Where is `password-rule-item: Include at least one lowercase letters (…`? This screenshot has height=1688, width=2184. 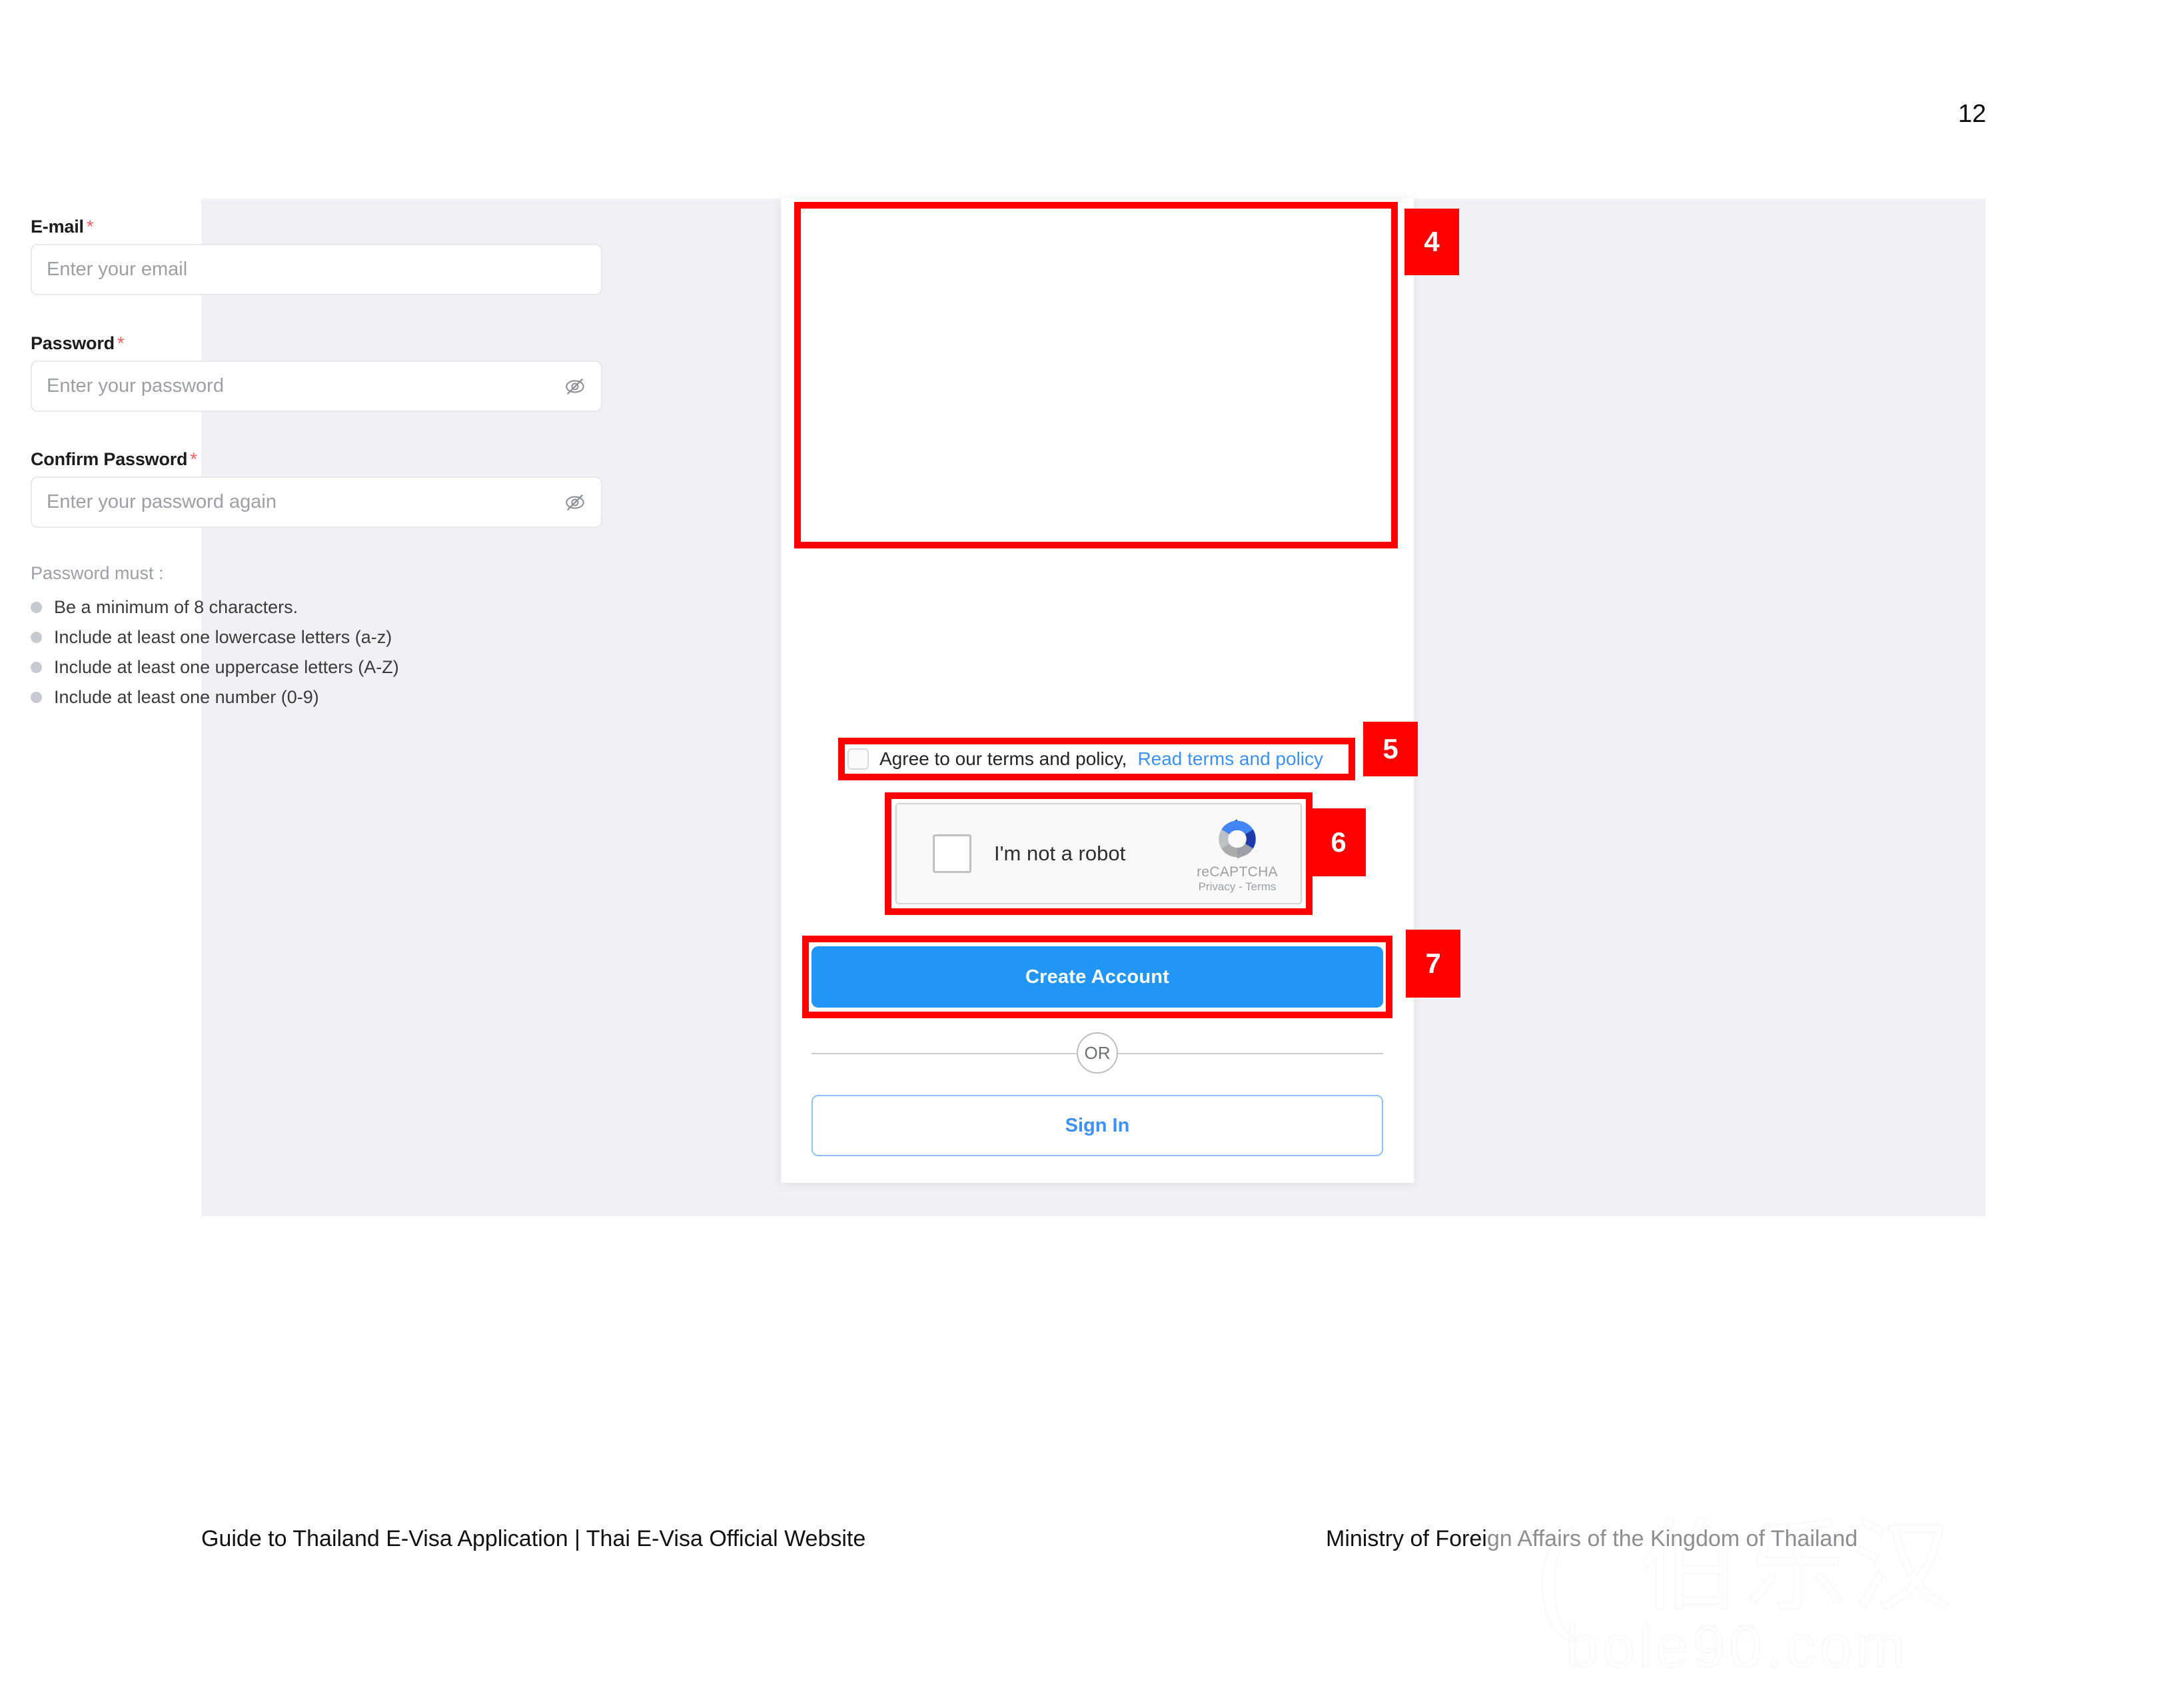
password-rule-item: Include at least one lowercase letters (… is located at coordinates (316, 637).